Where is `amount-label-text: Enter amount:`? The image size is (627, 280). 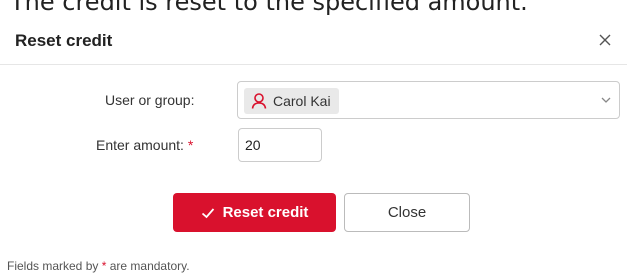
amount-label-text: Enter amount: is located at coordinates (140, 145).